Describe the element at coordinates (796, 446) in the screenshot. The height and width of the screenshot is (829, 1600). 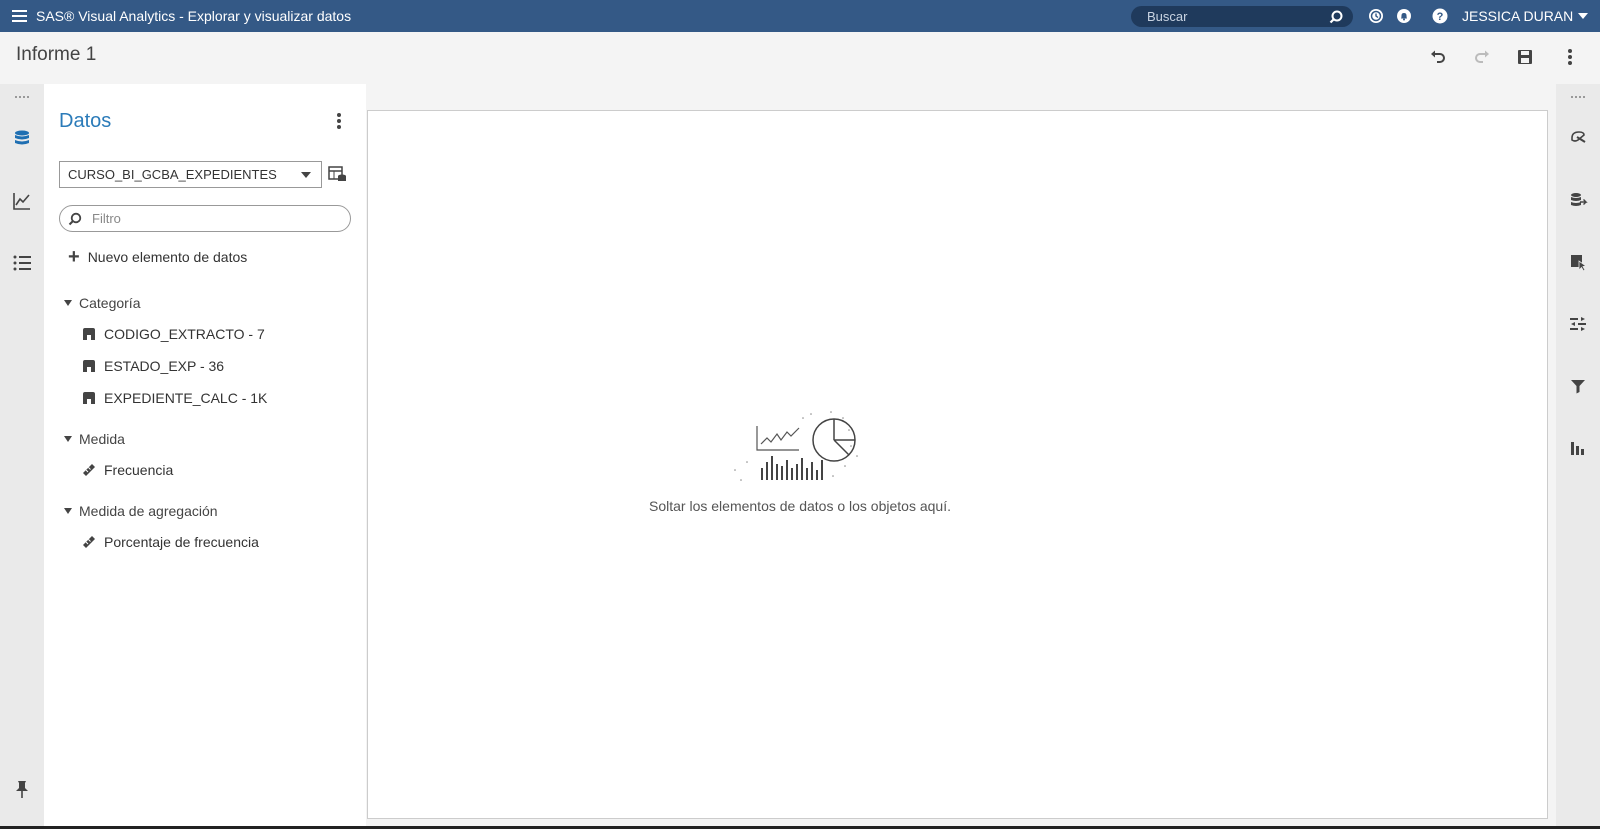
I see `drop-zone-illustration-icon` at that location.